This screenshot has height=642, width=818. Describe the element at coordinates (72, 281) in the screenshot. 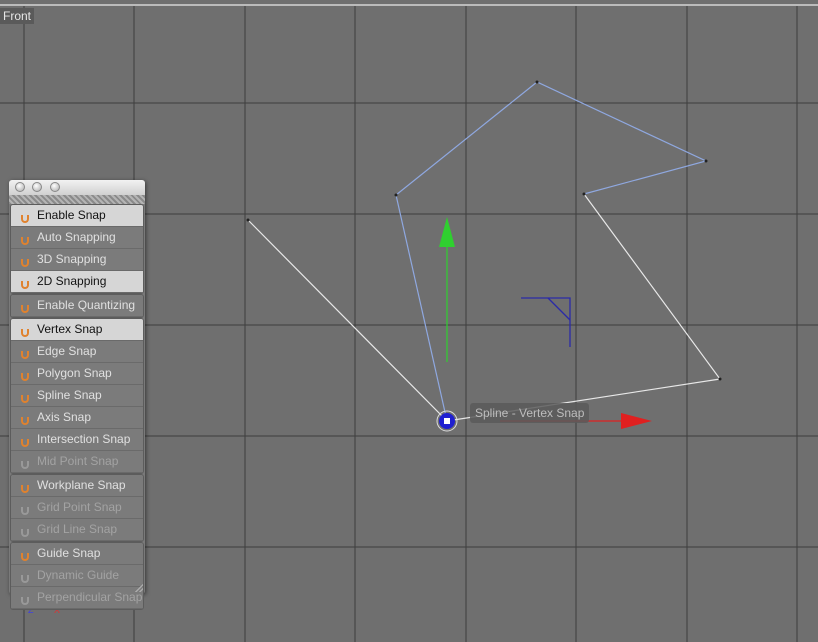

I see `menu-item-label: 2D Snapping` at that location.